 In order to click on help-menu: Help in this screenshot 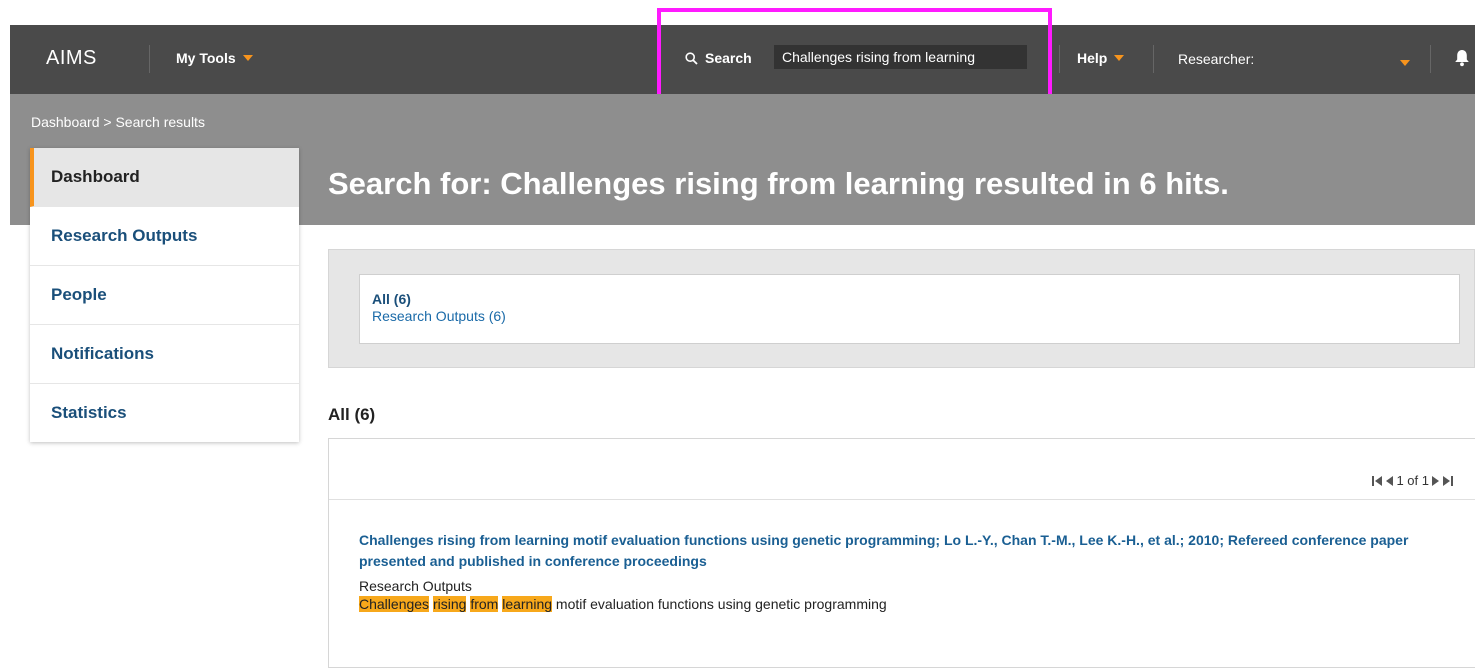, I will do `click(1101, 58)`.